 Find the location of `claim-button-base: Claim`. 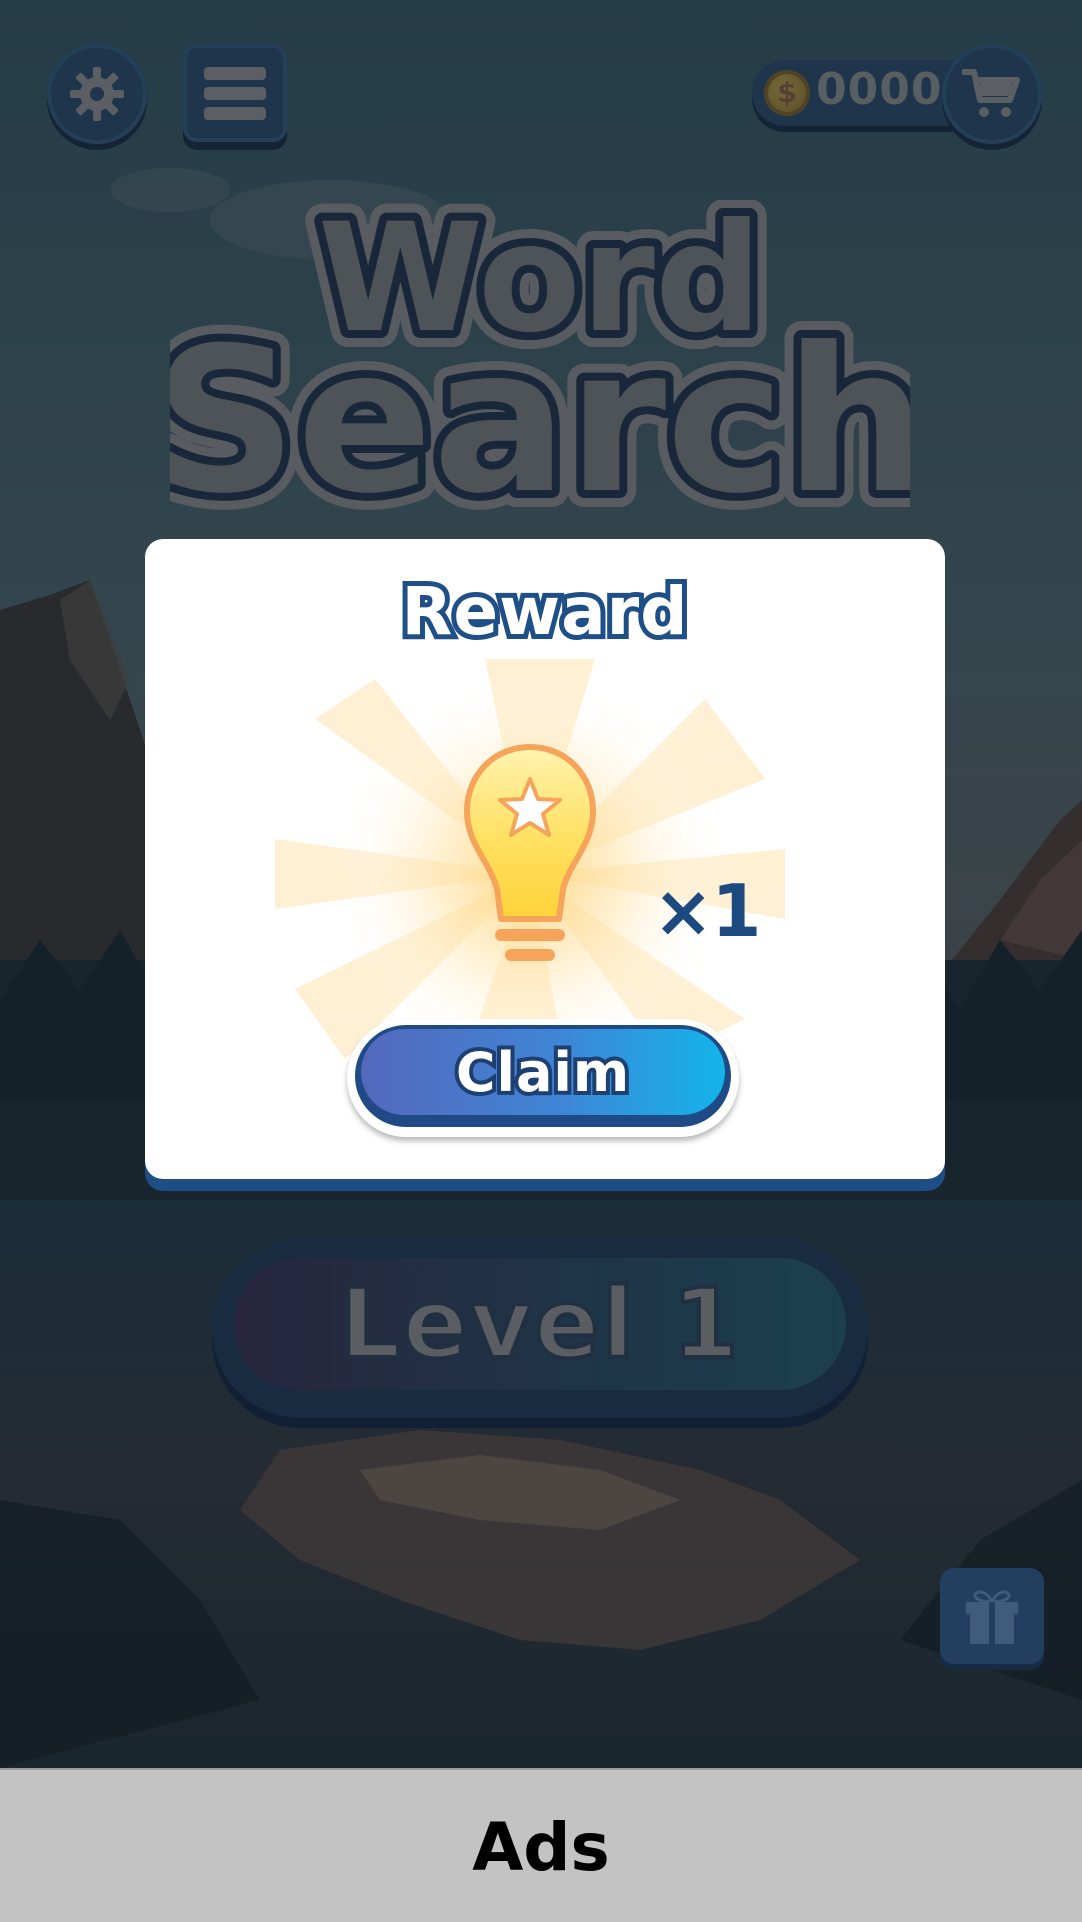

claim-button-base: Claim is located at coordinates (543, 1076).